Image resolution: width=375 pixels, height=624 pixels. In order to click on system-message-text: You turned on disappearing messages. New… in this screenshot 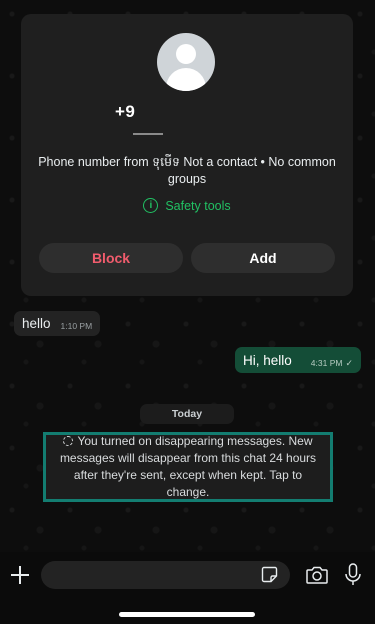, I will do `click(188, 466)`.